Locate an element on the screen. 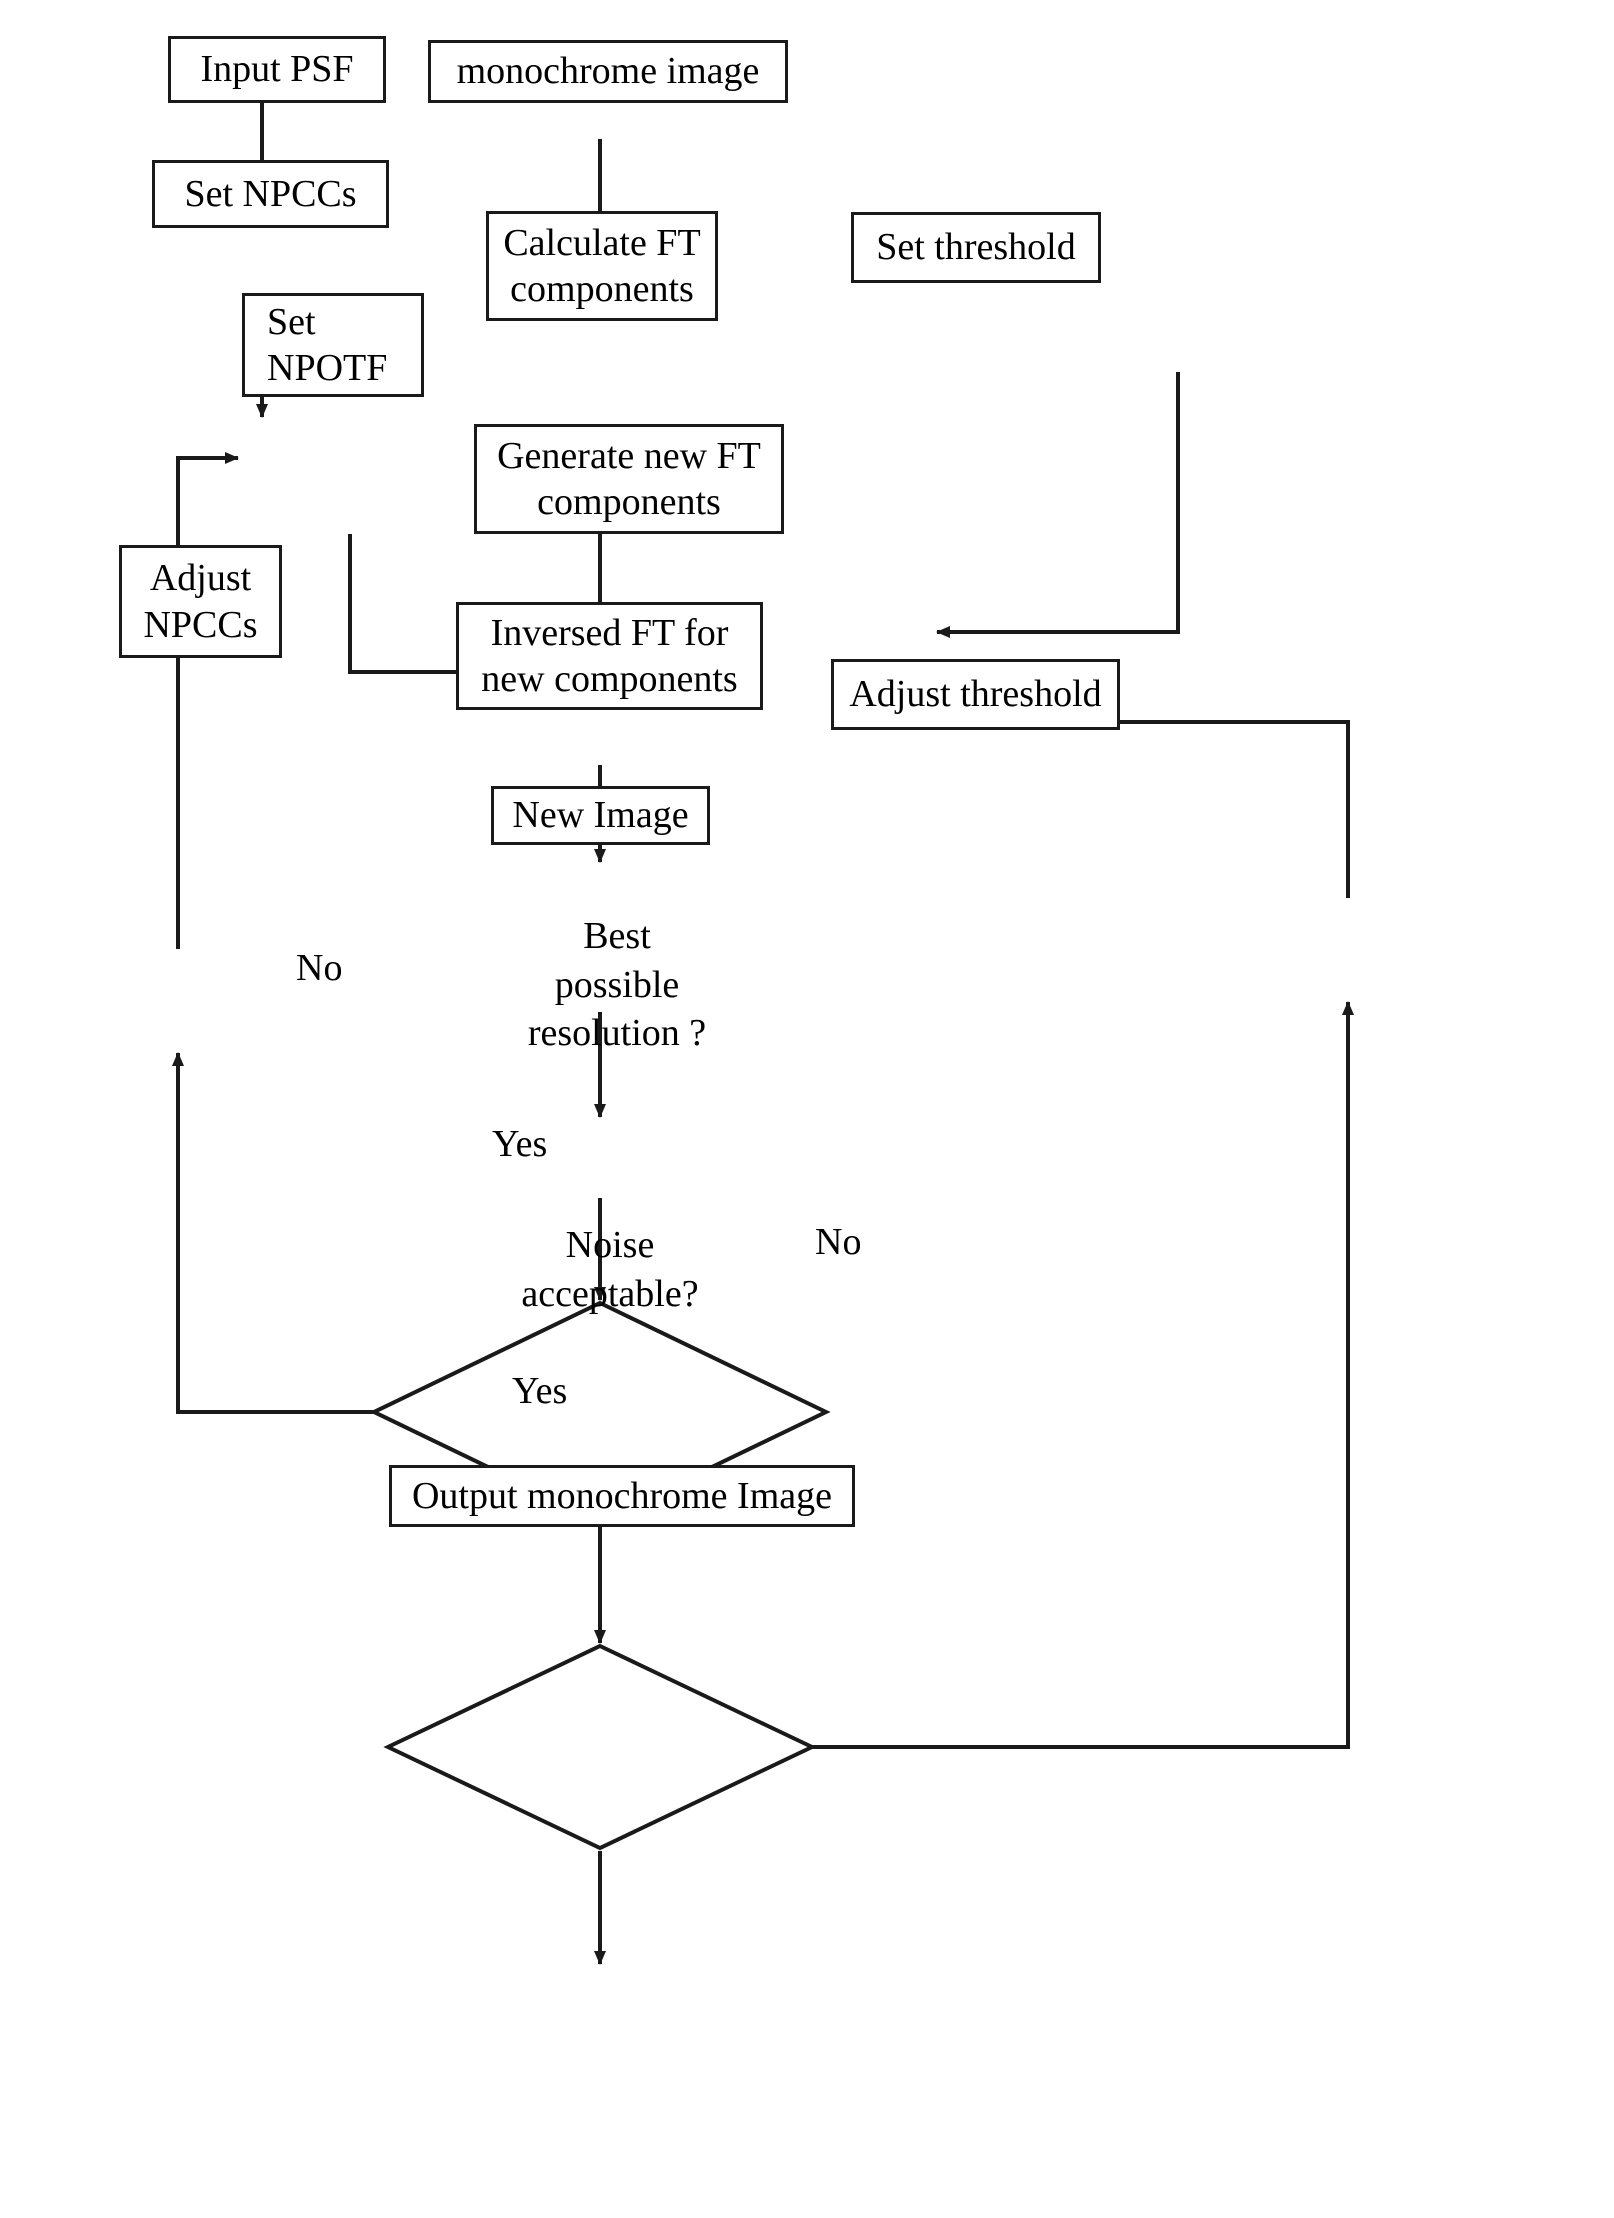 This screenshot has width=1614, height=2218. node-input-psf: Input PSF is located at coordinates (277, 69).